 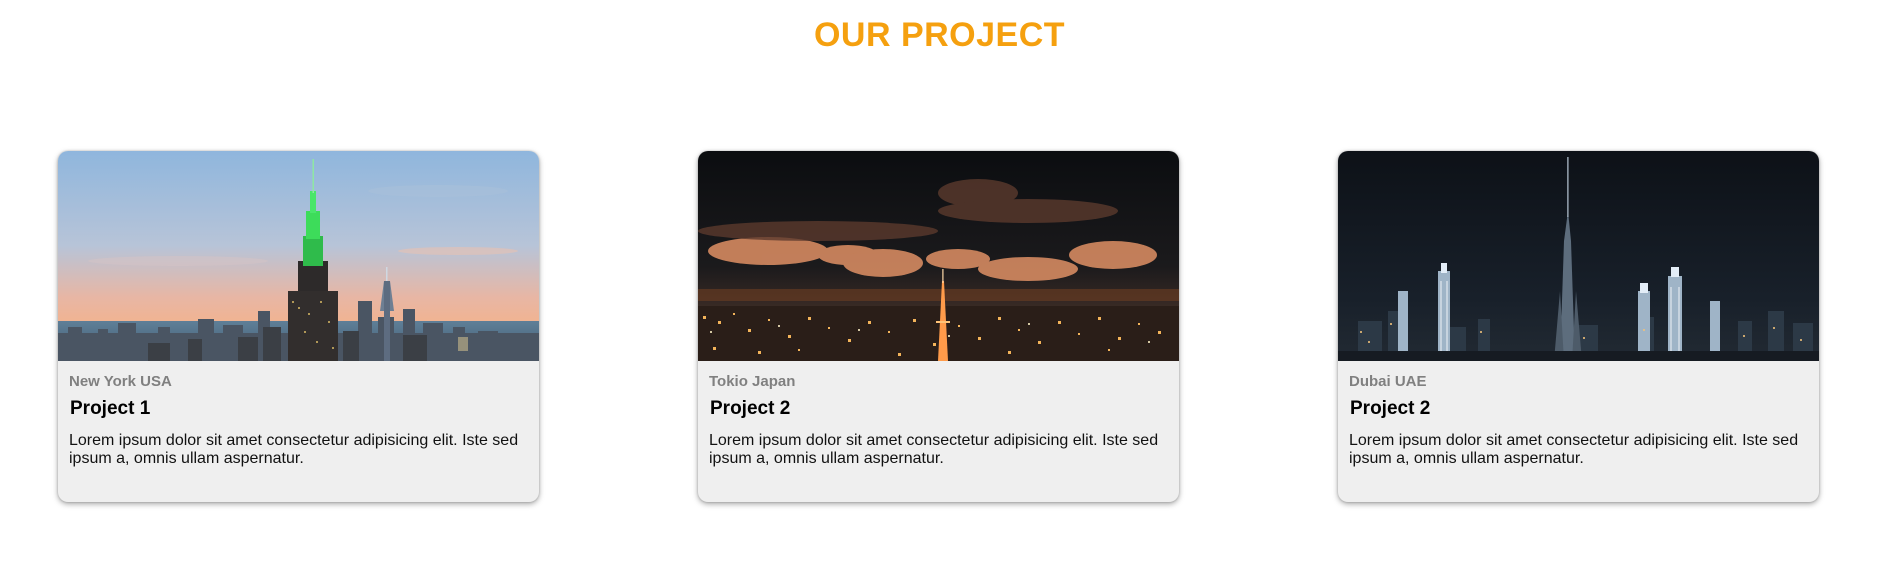 I want to click on new-york-skyline-image, so click(x=298, y=256).